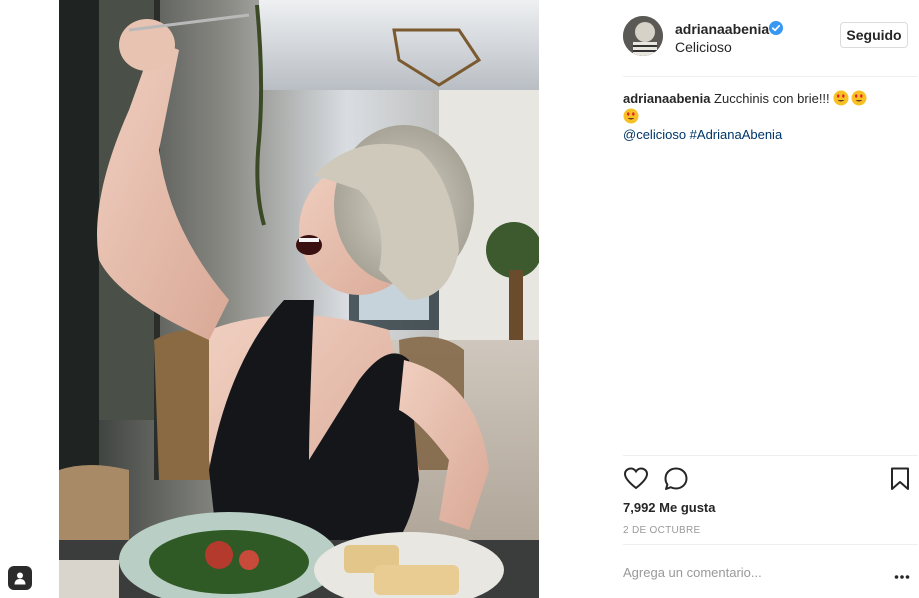  What do you see at coordinates (636, 479) in the screenshot?
I see `heart-outline-icon` at bounding box center [636, 479].